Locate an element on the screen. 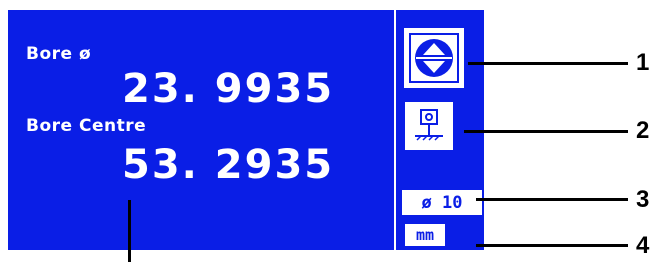  bore-diameter-label: Bore ø is located at coordinates (59, 54).